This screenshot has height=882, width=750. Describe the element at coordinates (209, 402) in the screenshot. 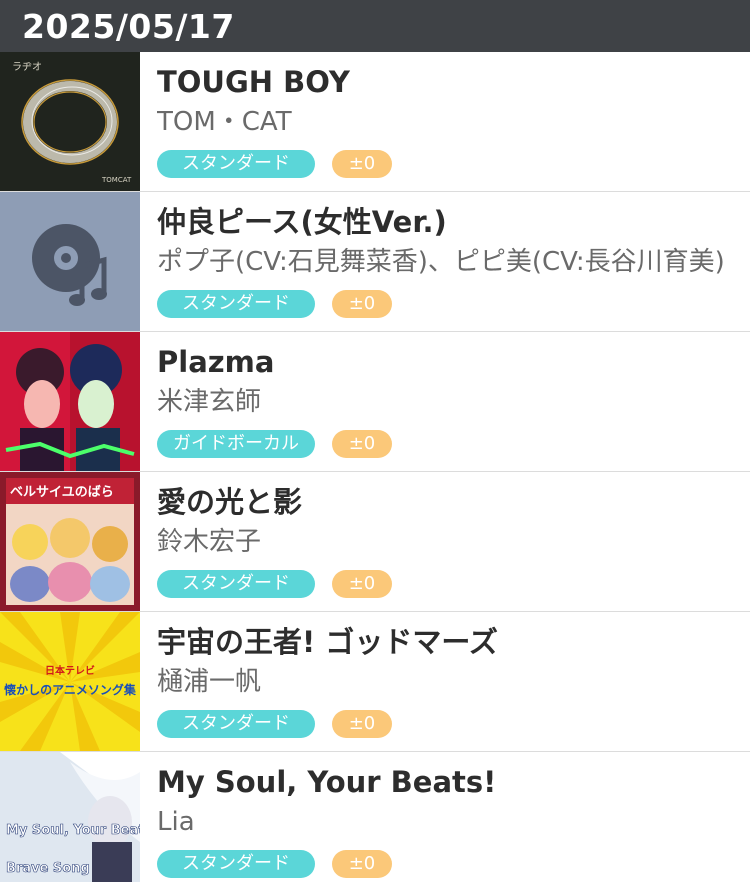

I see `song-artist: 米津玄師` at that location.